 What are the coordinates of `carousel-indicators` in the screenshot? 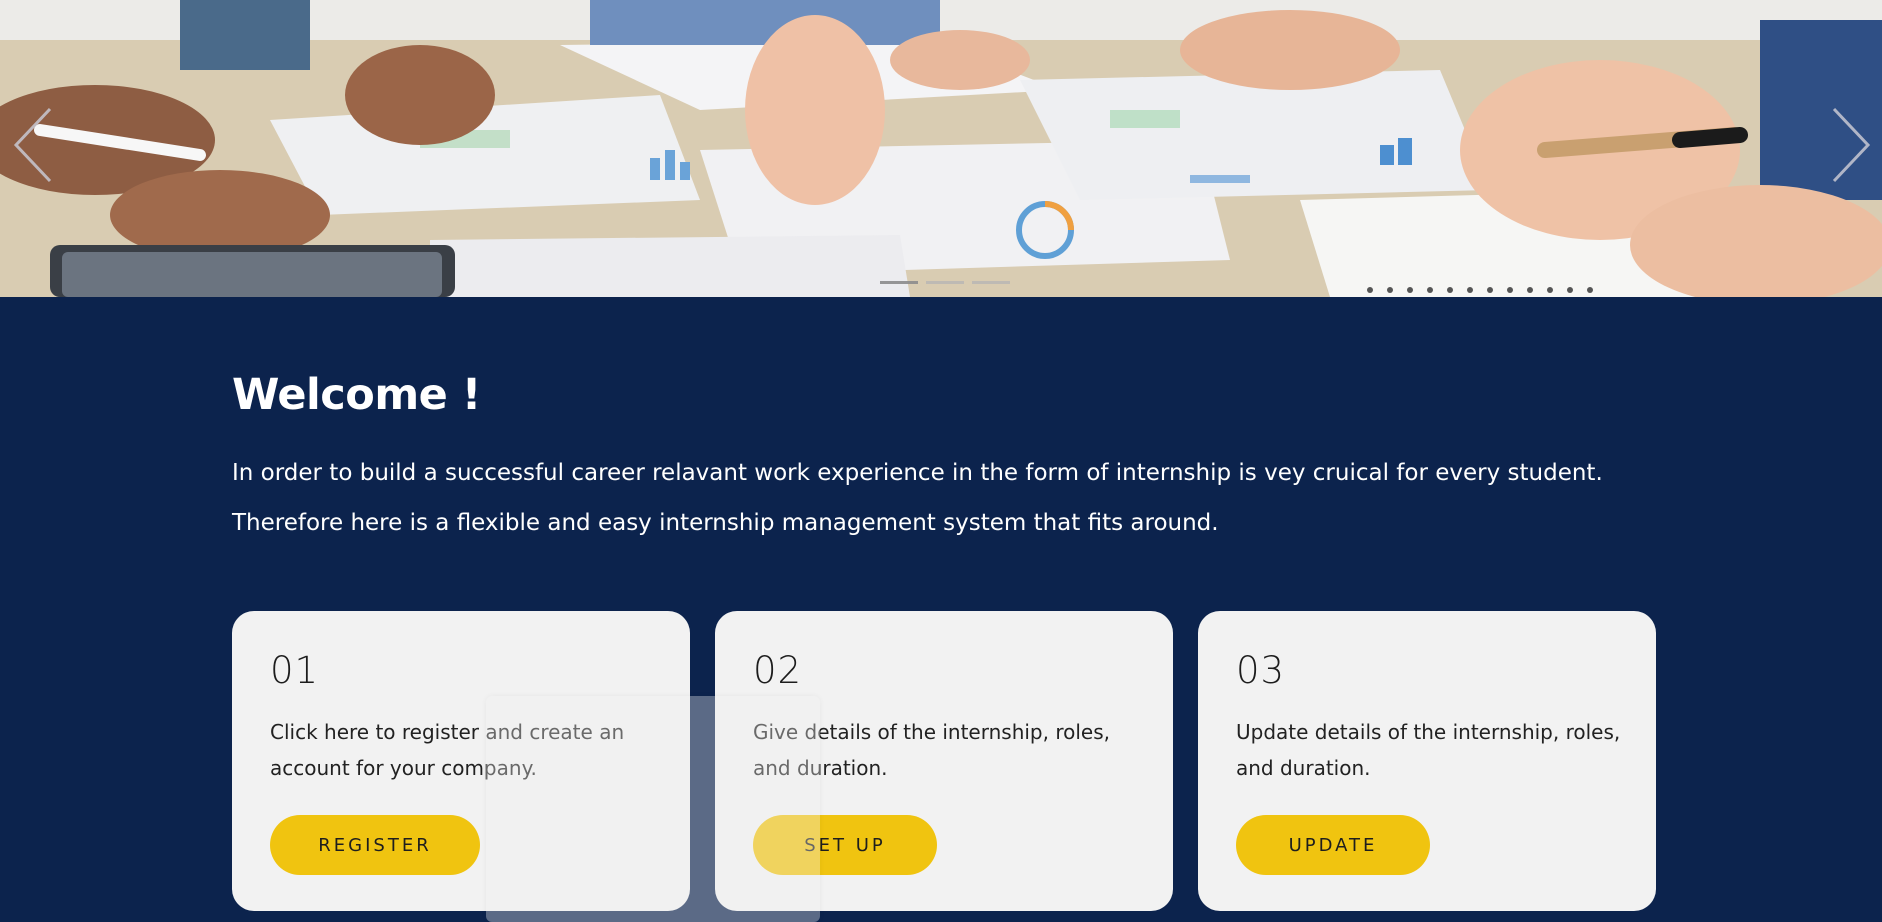 It's located at (945, 282).